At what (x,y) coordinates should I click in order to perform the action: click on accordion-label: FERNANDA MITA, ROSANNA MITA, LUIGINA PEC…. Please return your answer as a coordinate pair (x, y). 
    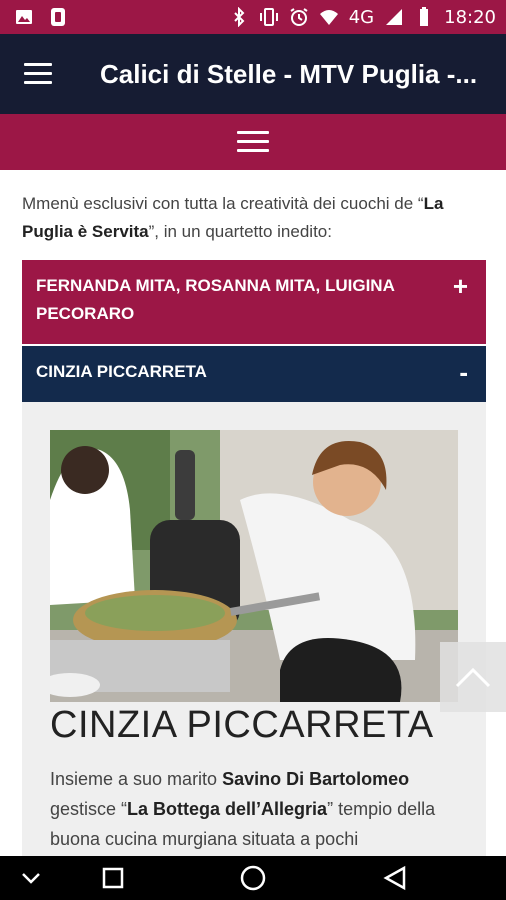
    Looking at the image, I should click on (215, 299).